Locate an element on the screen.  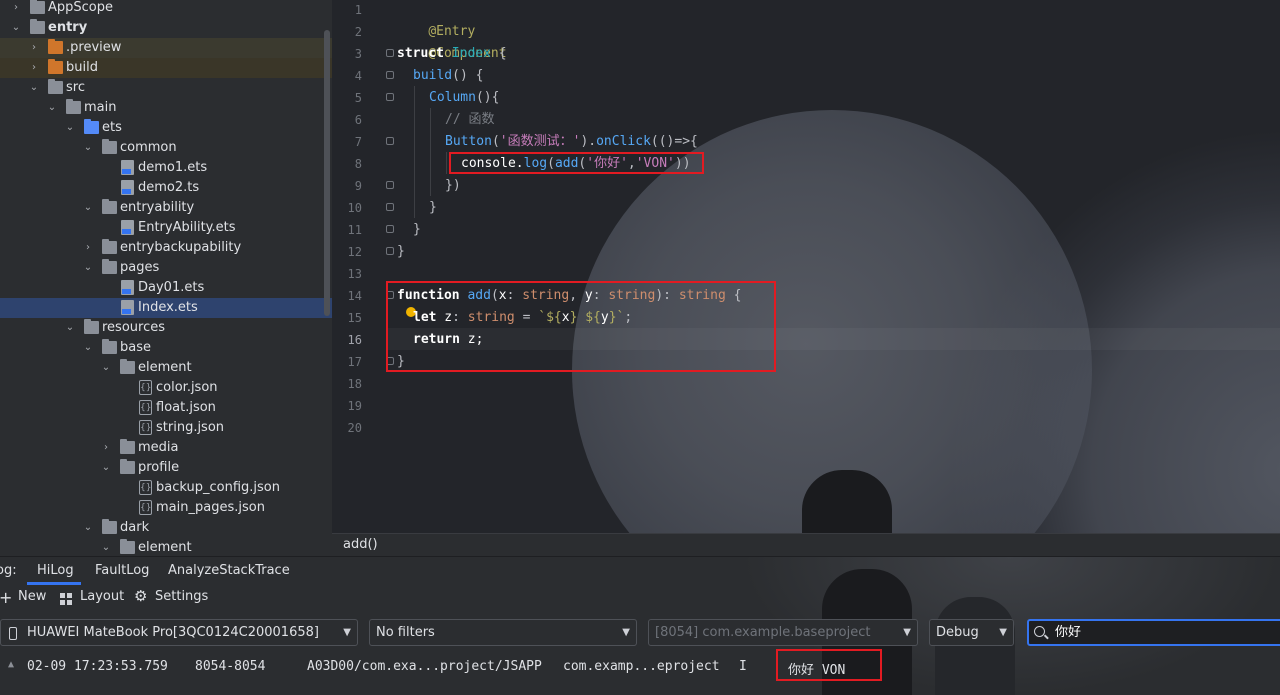
line-number: 6 is located at coordinates (358, 120).